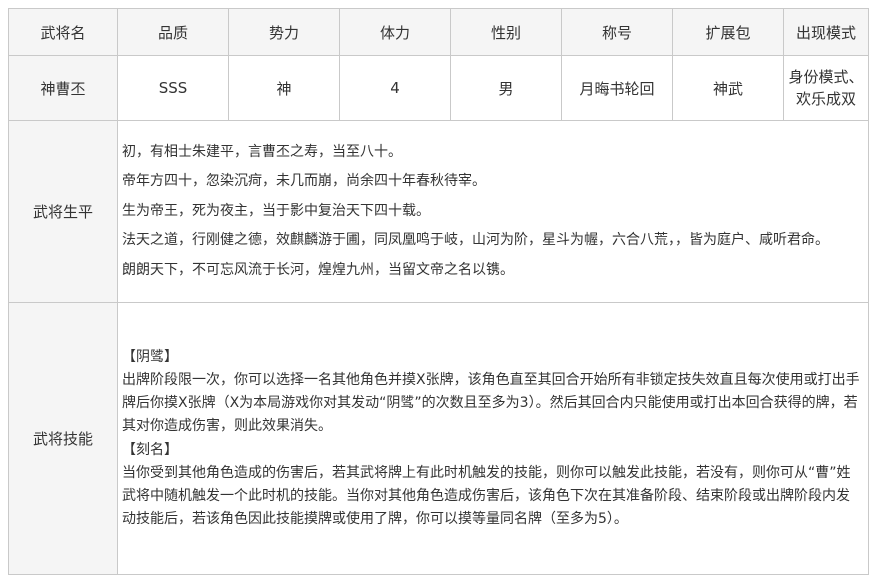  Describe the element at coordinates (826, 32) in the screenshot. I see `header-modes: 出现模式` at that location.